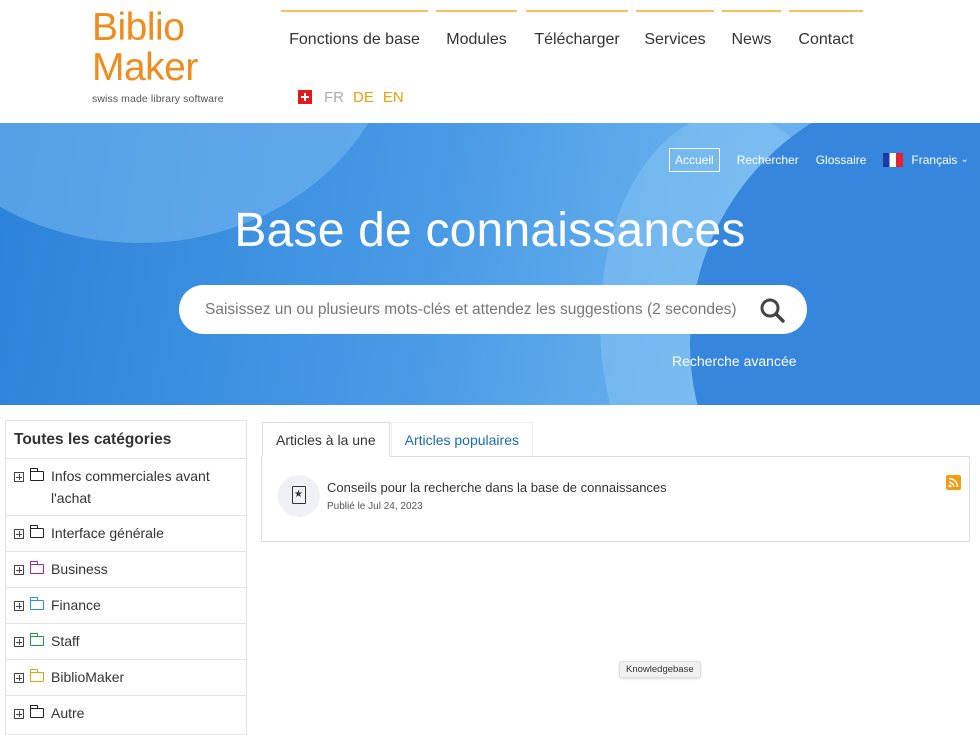 This screenshot has height=735, width=980. I want to click on kb-nav: Accueil Rechercher Glossaire Français ⌄, so click(824, 159).